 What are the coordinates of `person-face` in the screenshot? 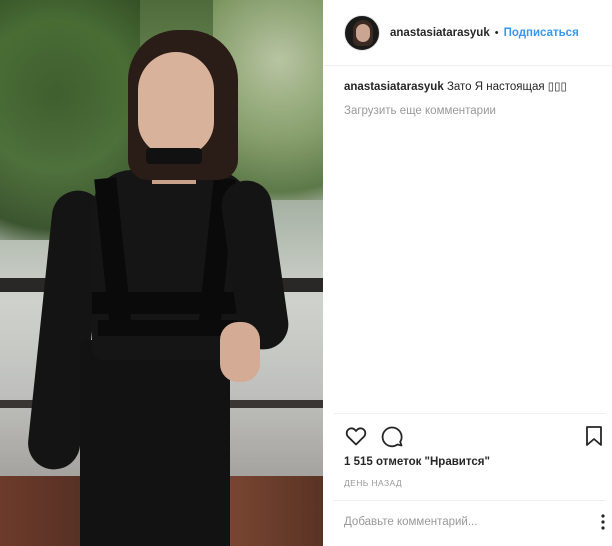 It's located at (176, 104).